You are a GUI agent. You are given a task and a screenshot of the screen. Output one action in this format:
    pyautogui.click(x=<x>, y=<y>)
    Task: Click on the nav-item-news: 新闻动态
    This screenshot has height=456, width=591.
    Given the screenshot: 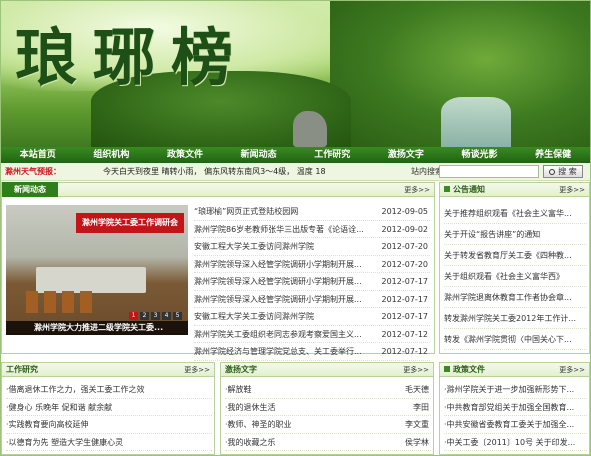 What is the action you would take?
    pyautogui.click(x=259, y=155)
    